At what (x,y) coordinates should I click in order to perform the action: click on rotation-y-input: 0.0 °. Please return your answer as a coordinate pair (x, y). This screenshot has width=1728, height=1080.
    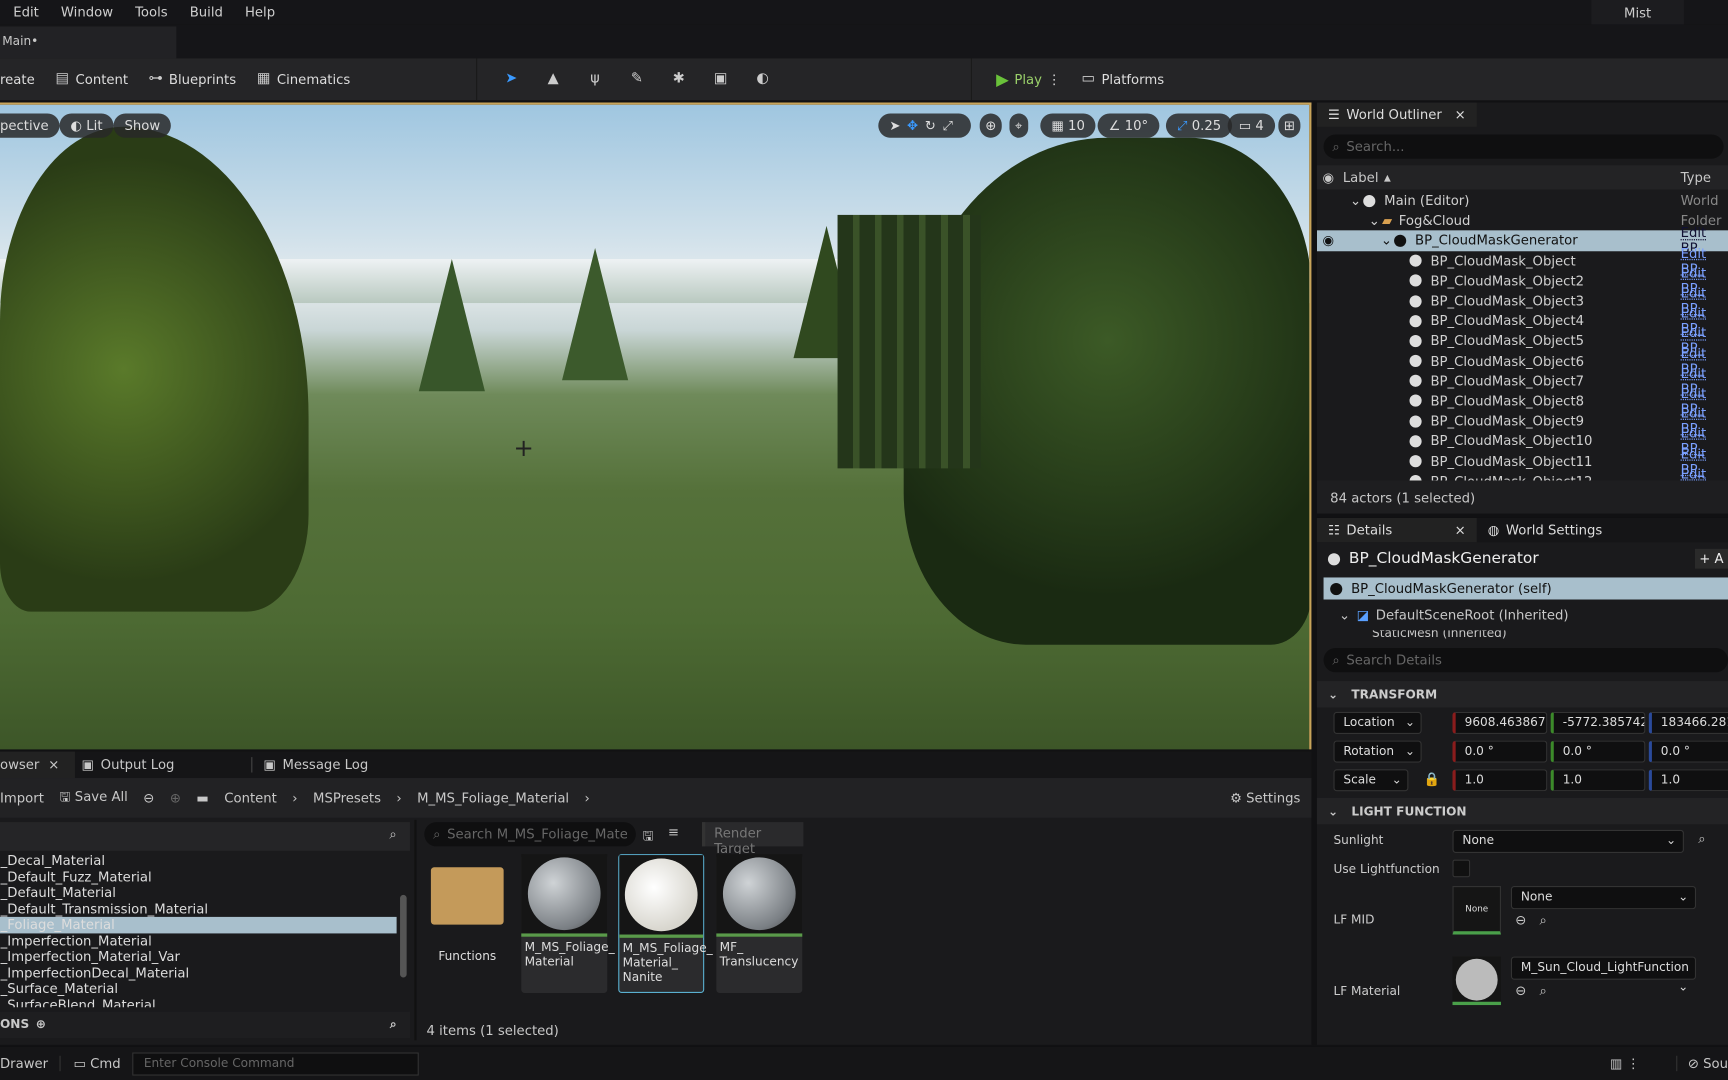
    Looking at the image, I should click on (1598, 751).